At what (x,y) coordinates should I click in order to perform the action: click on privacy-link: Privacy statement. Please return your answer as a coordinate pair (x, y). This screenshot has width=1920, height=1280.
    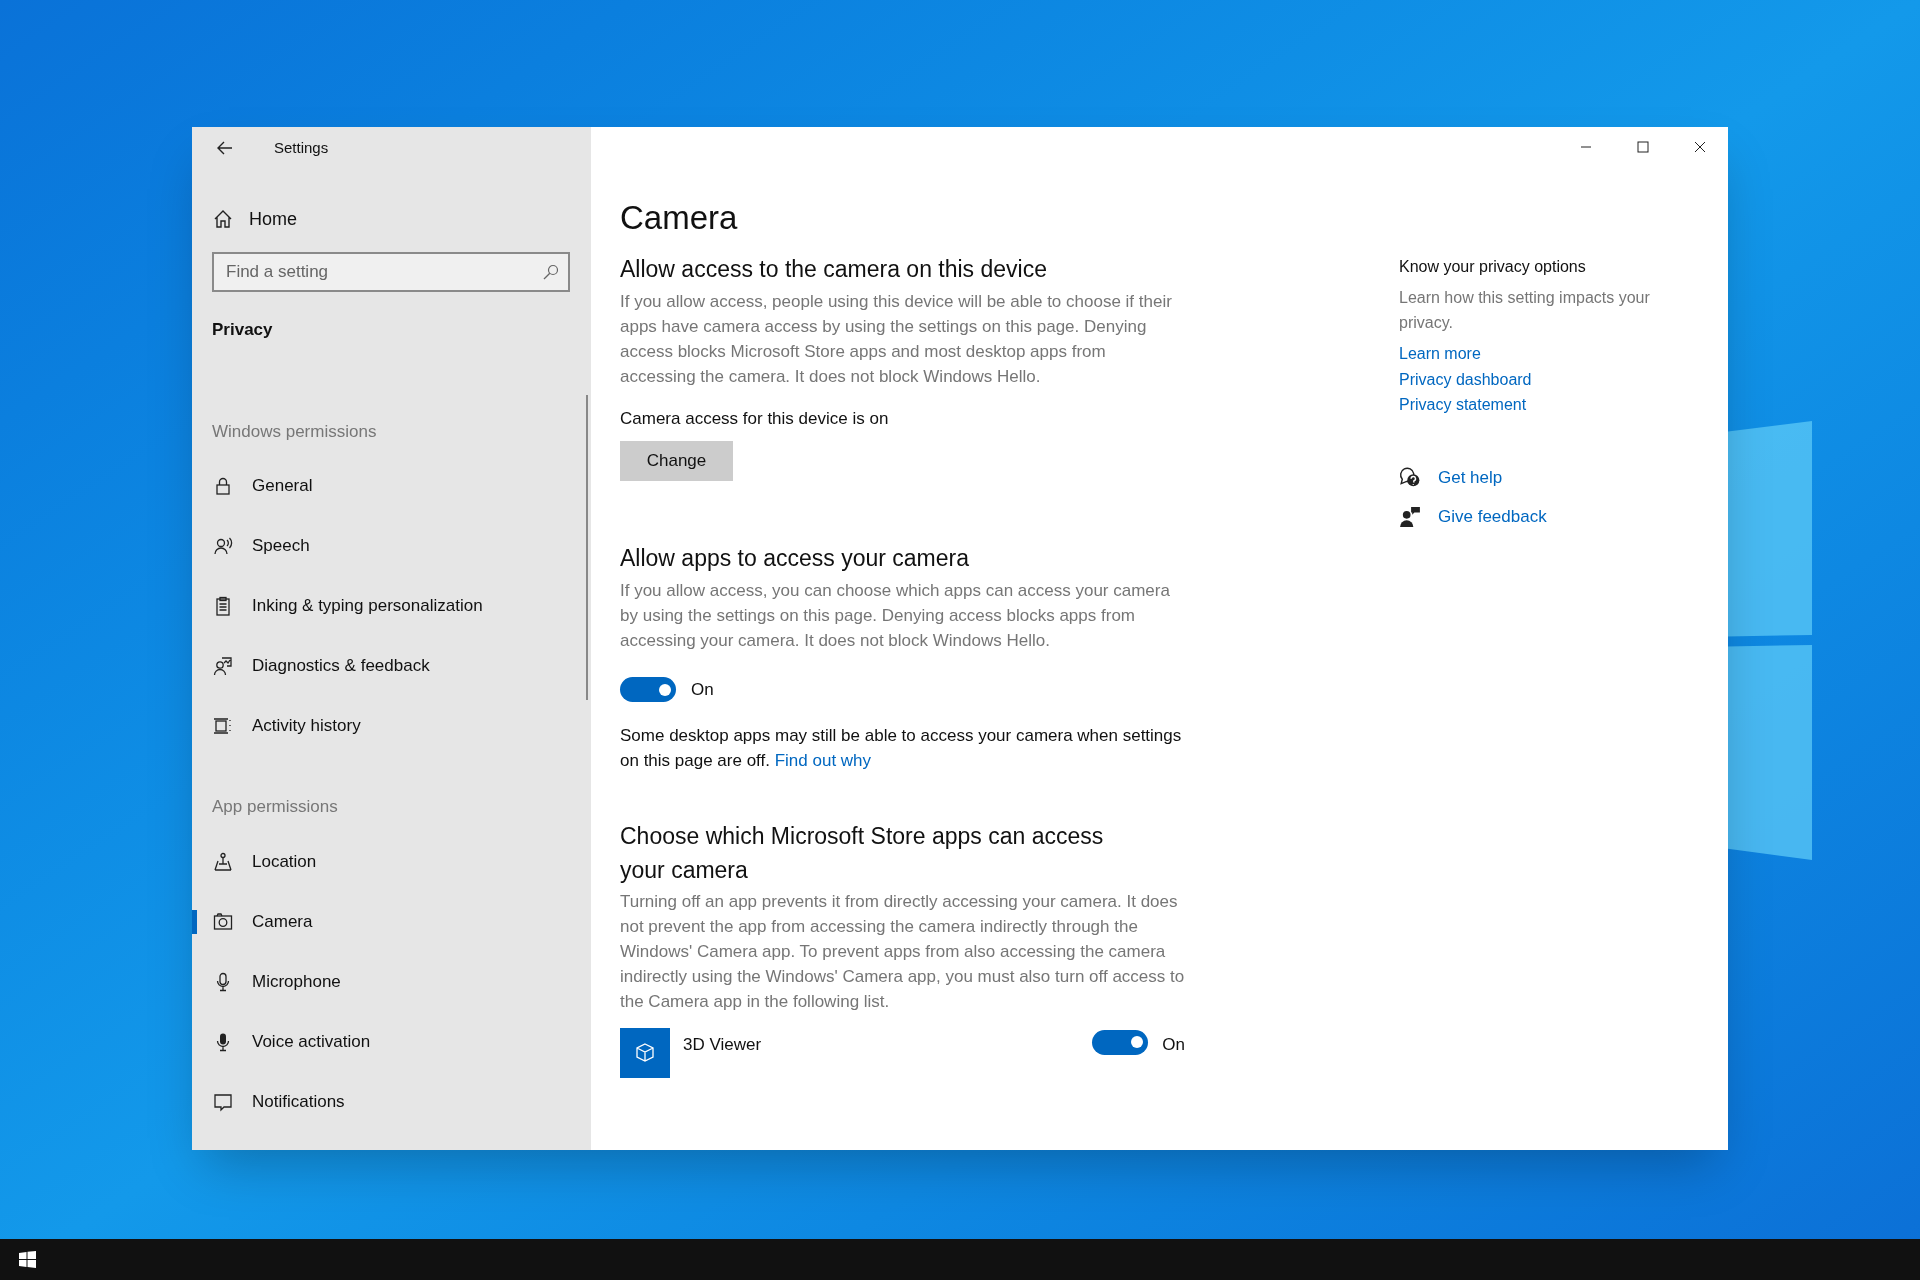
    Looking at the image, I should click on (1463, 405).